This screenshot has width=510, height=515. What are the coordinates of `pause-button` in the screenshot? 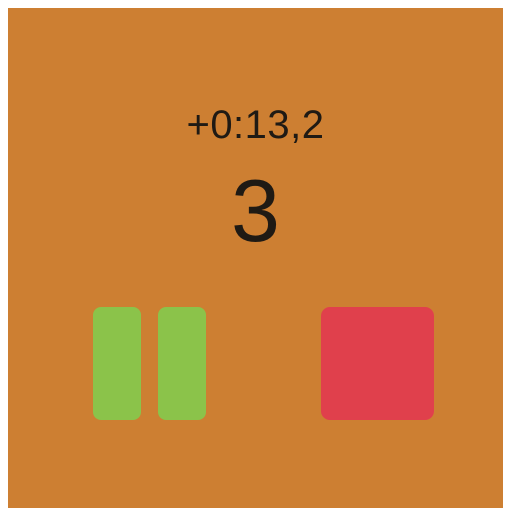 It's located at (149, 363).